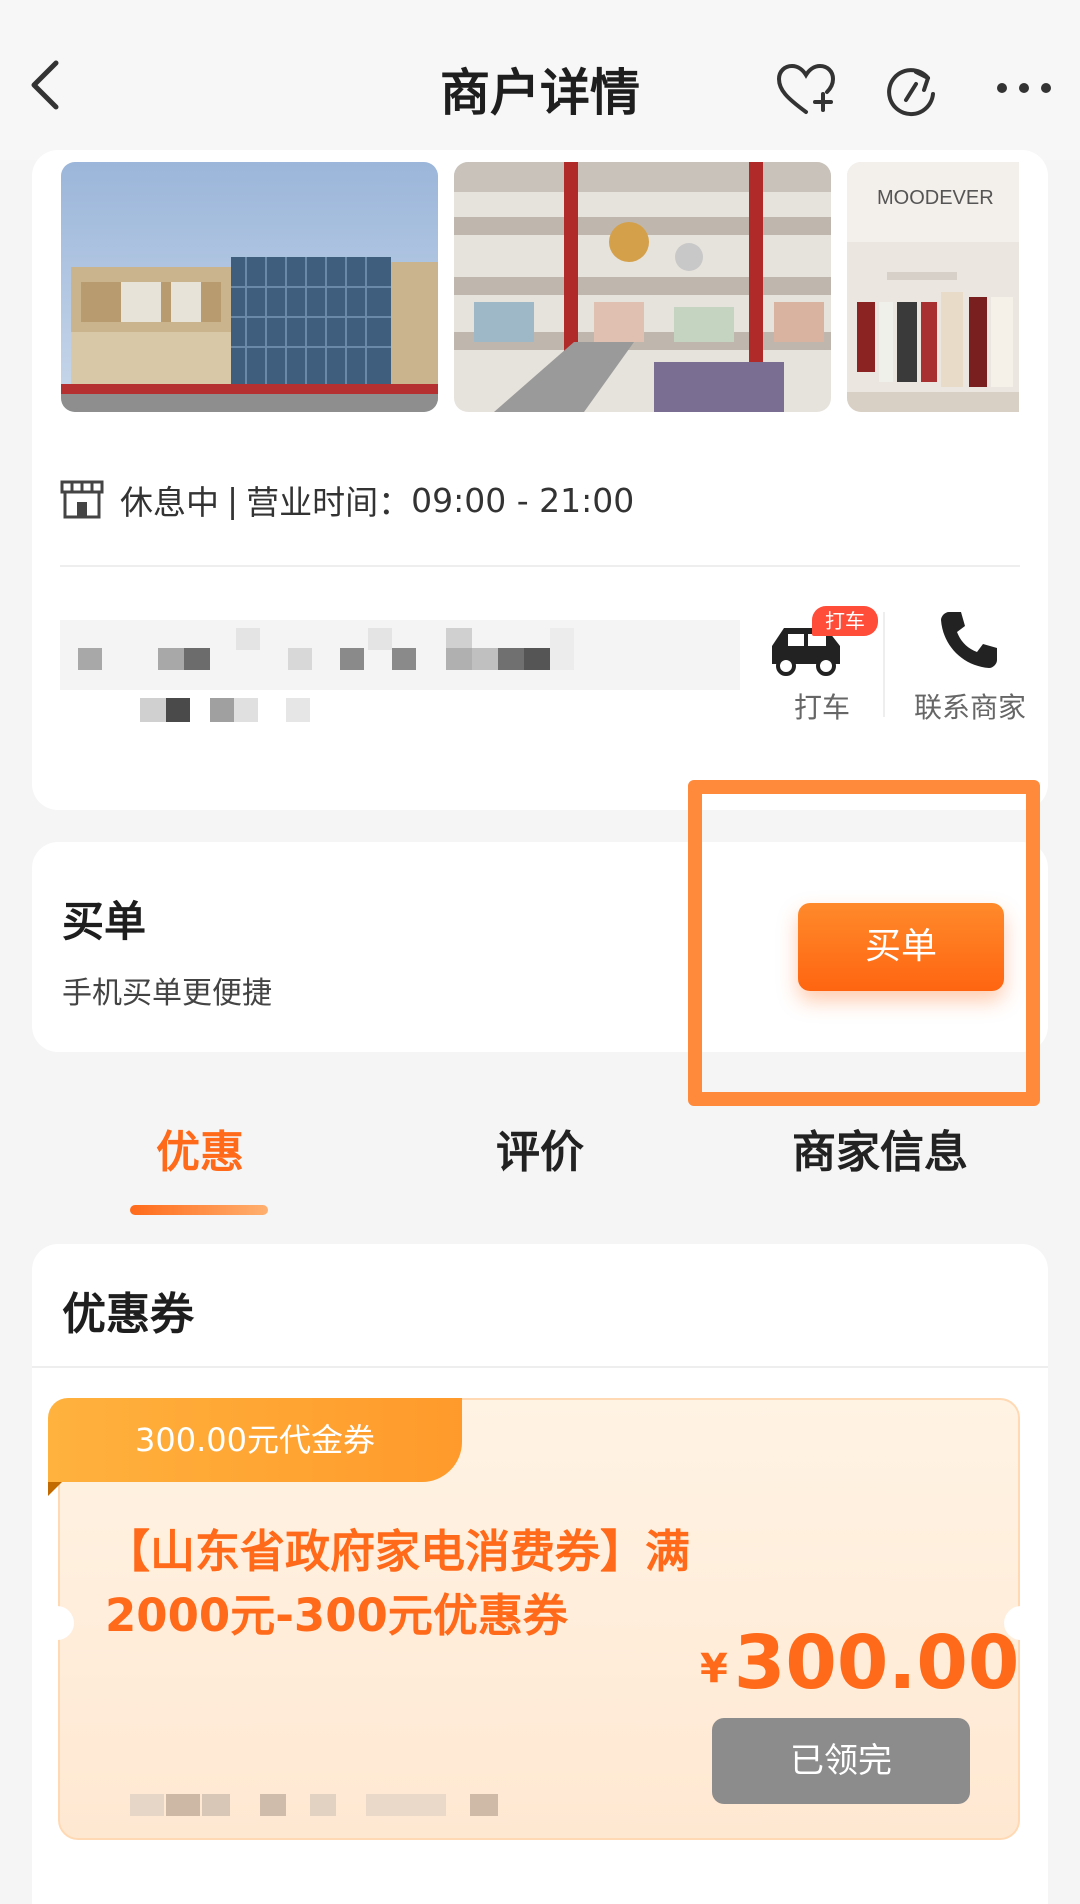 Image resolution: width=1080 pixels, height=1904 pixels. Describe the element at coordinates (128, 1314) in the screenshot. I see `coupons-section-title: 优惠券` at that location.